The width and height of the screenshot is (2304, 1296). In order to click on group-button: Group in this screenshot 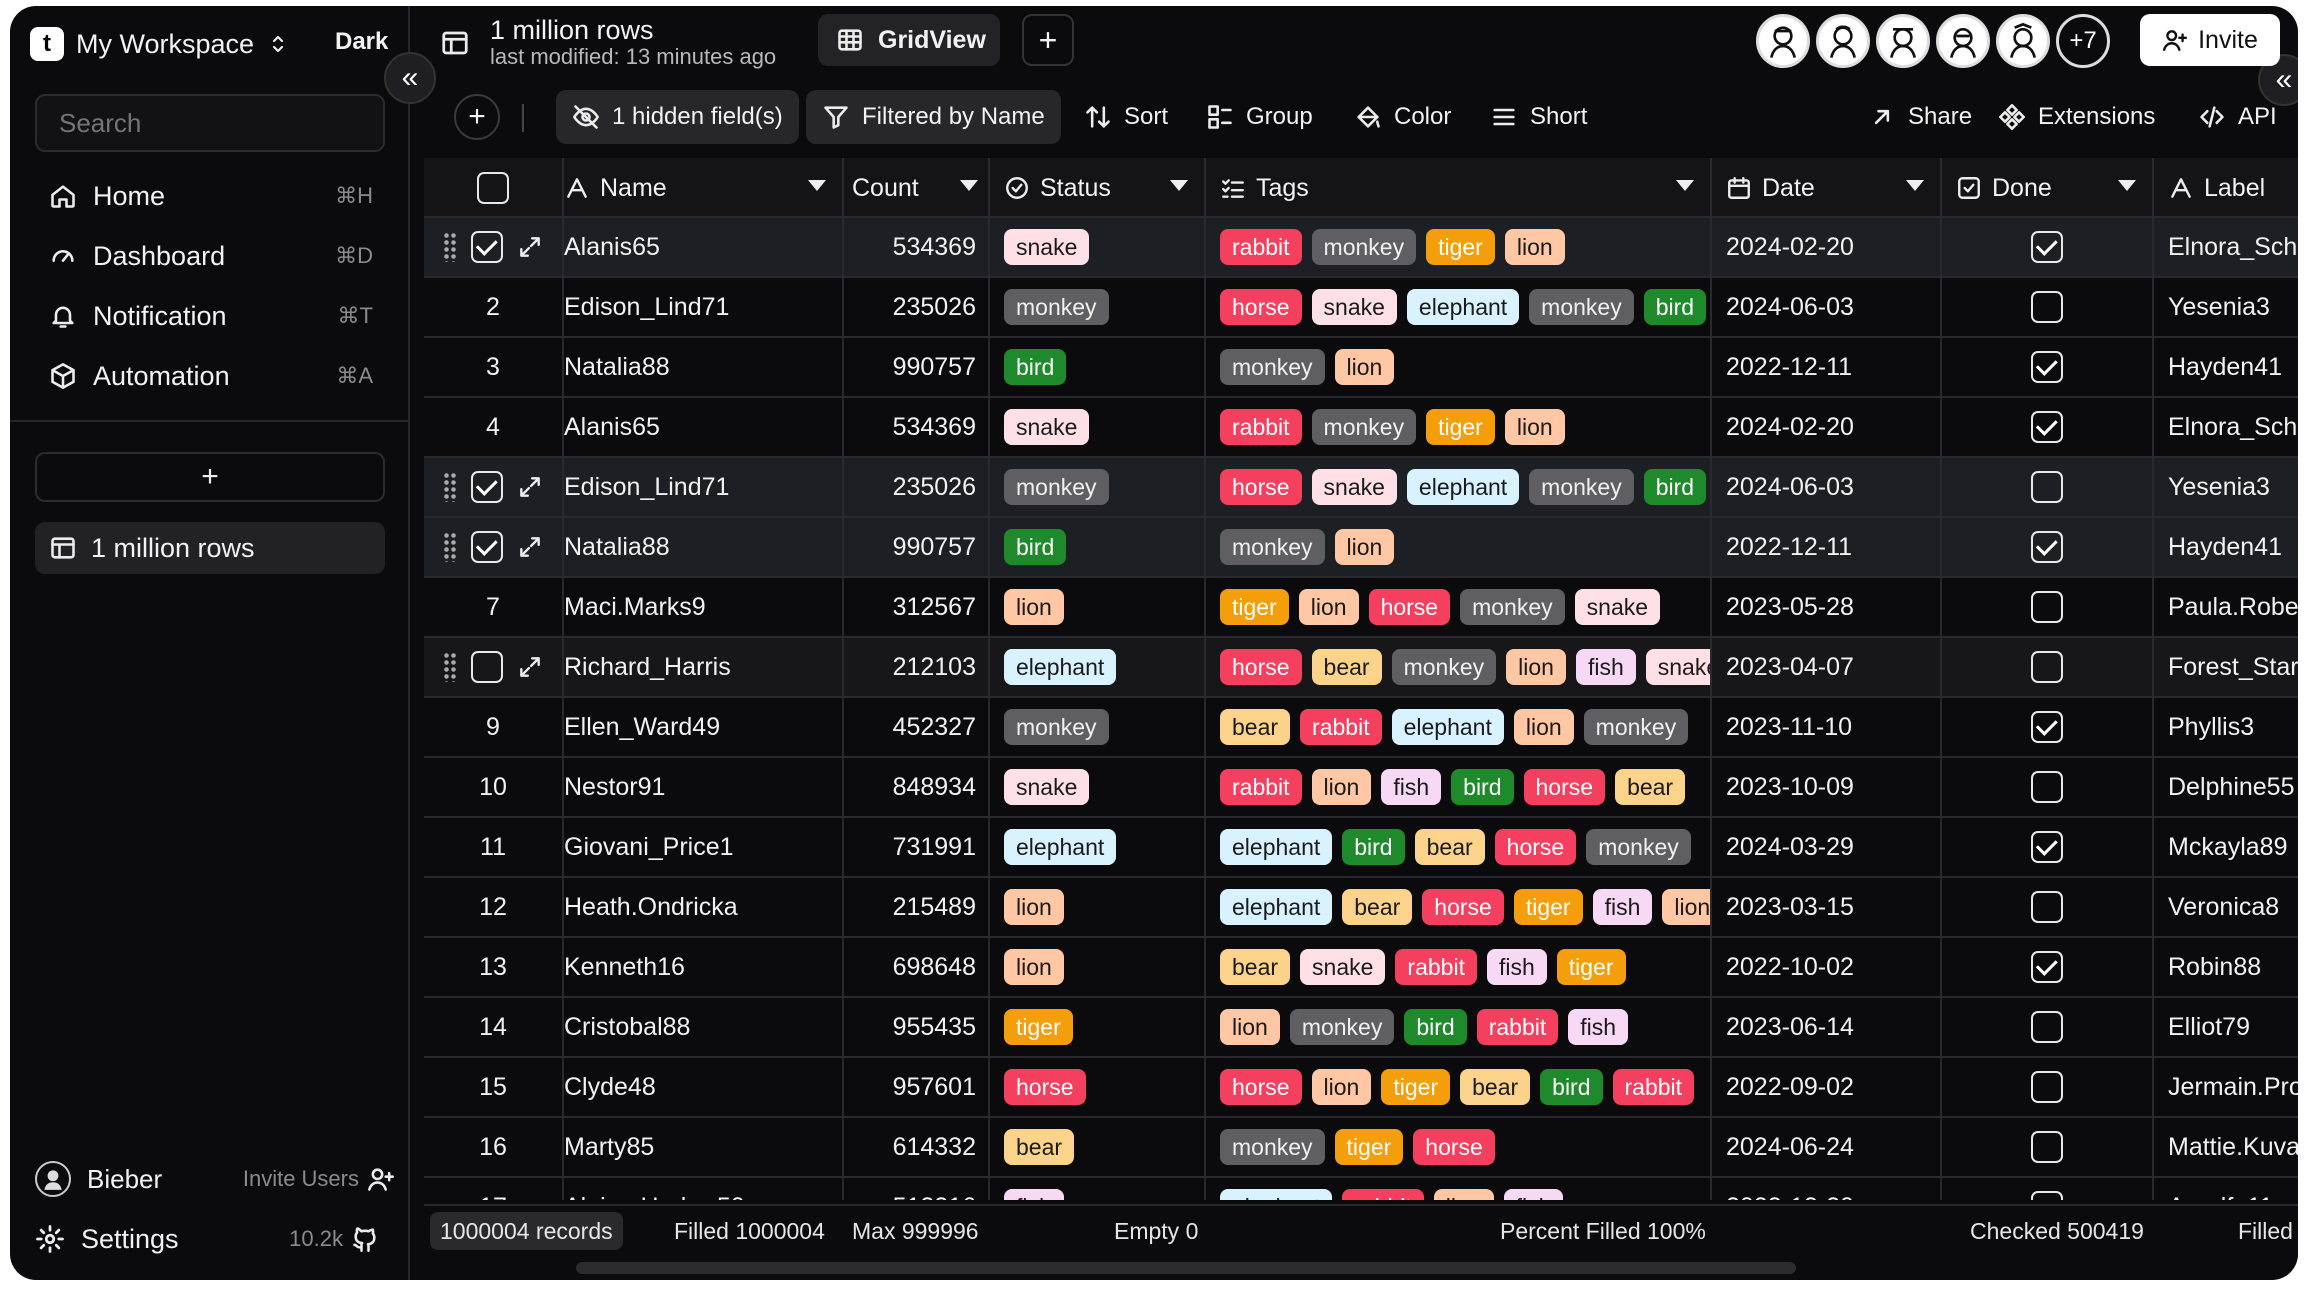, I will do `click(1259, 117)`.